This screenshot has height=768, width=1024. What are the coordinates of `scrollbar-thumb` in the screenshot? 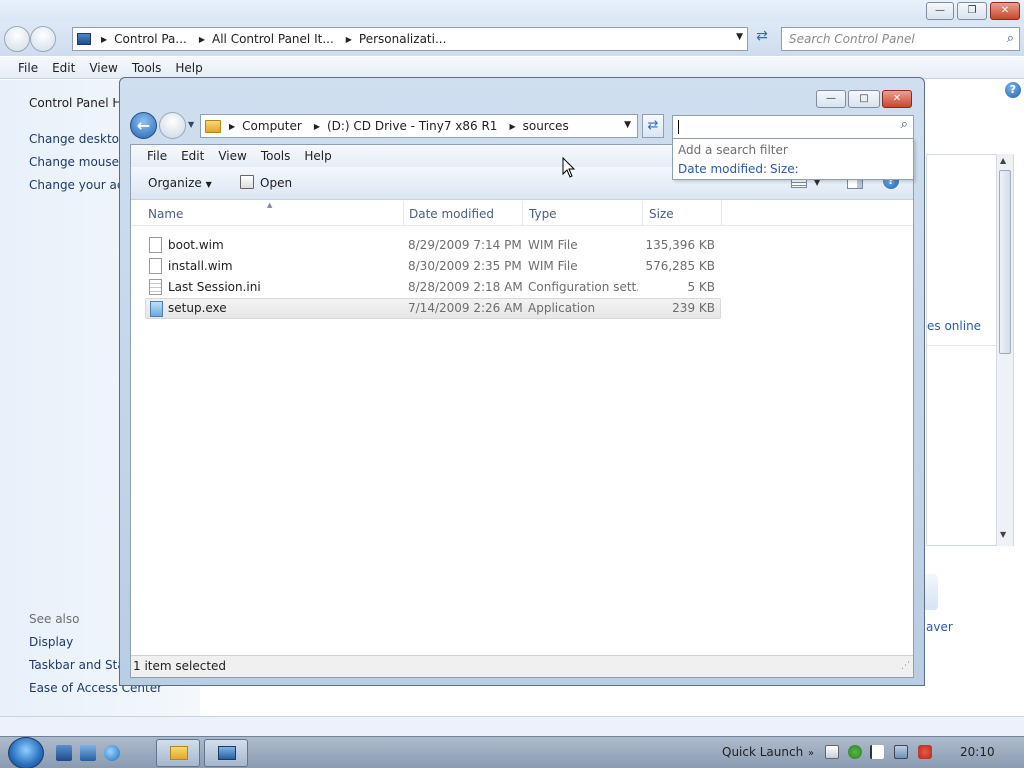 It's located at (1005, 262).